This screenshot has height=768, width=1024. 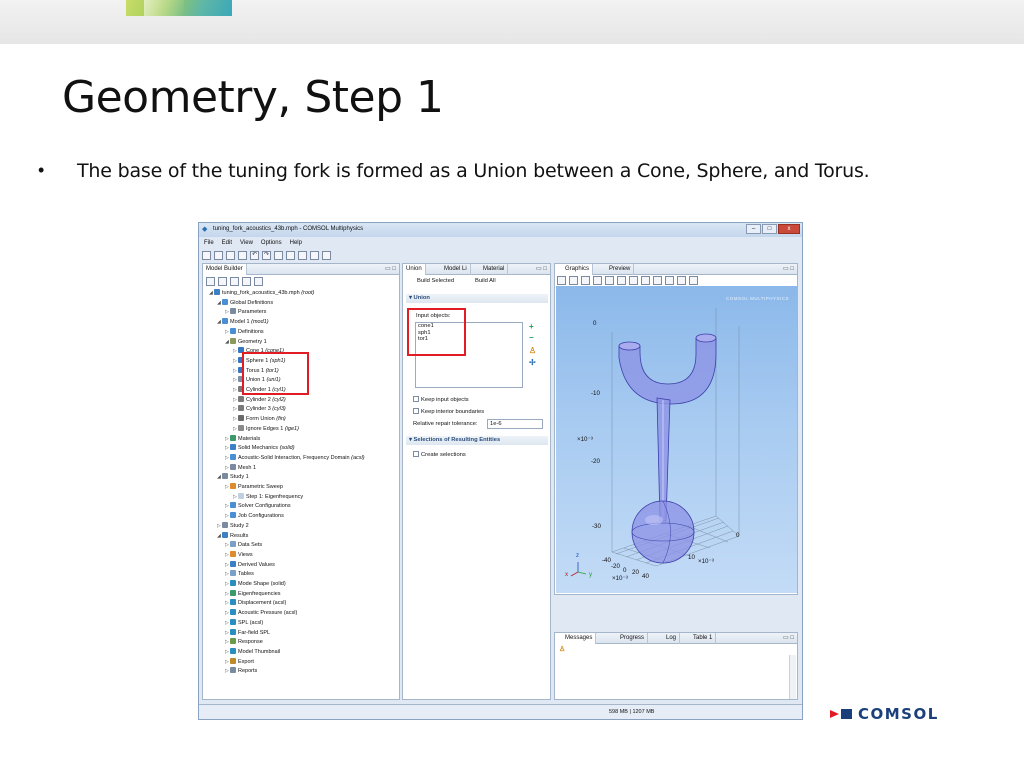 What do you see at coordinates (254, 255) in the screenshot?
I see `undo-icon: ↶` at bounding box center [254, 255].